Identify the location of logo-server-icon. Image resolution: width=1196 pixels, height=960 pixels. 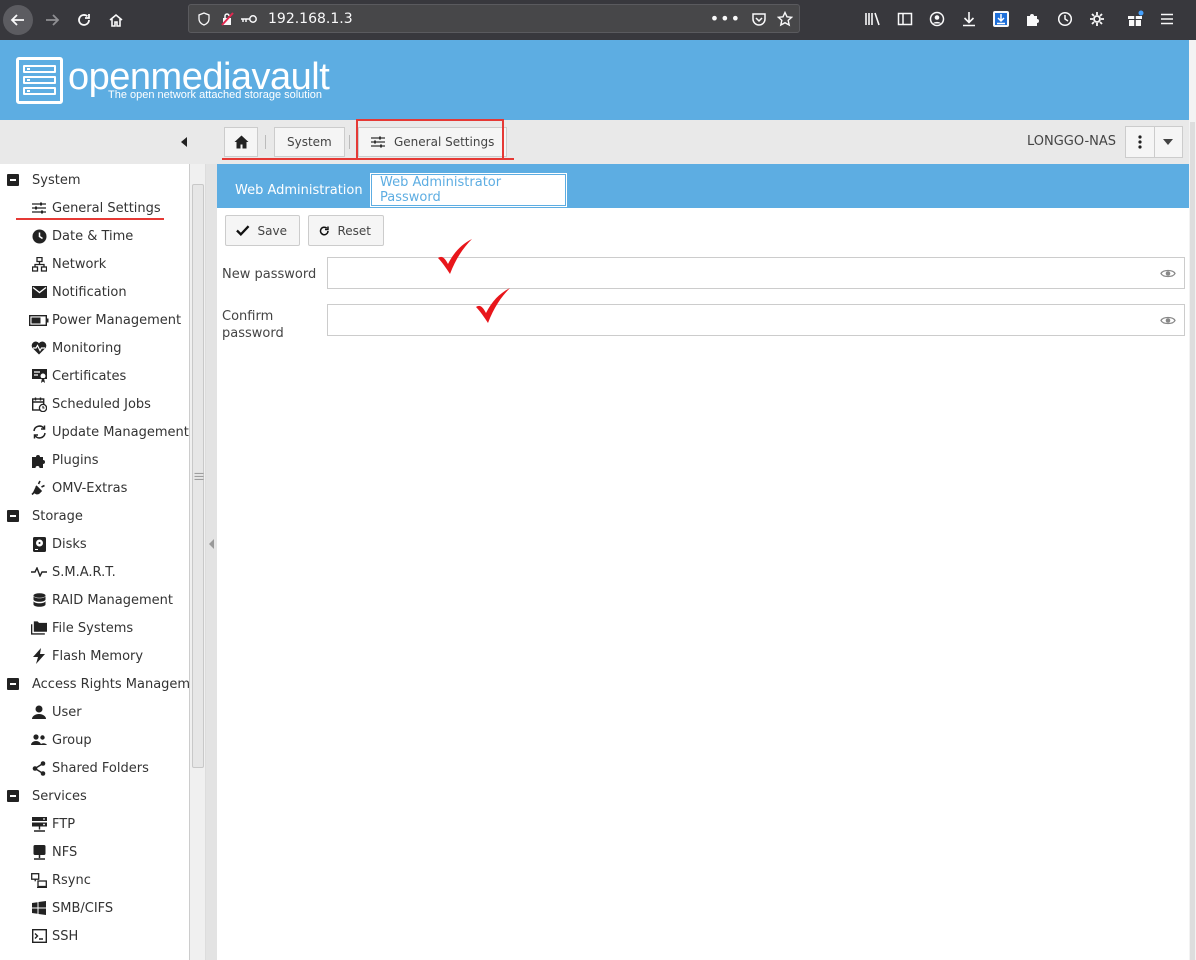
(39, 80).